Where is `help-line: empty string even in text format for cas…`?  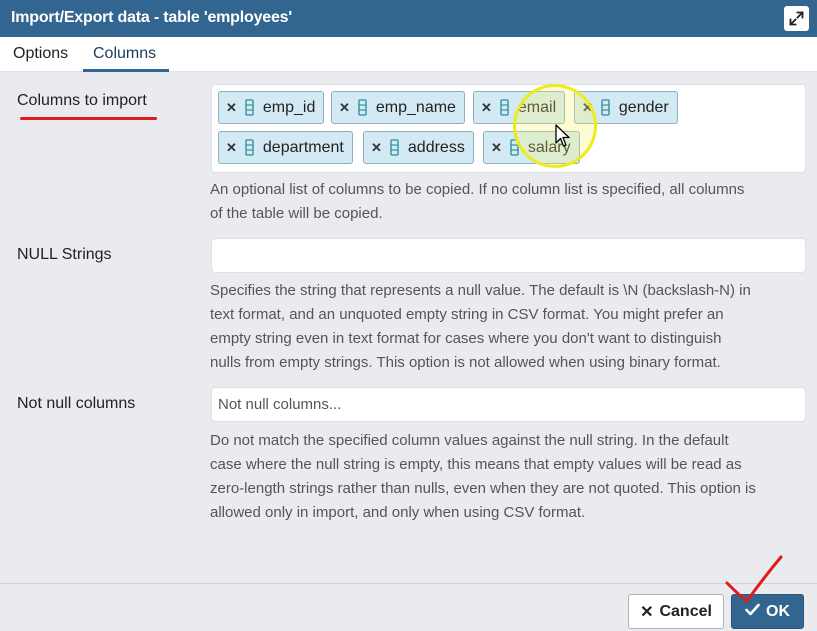 help-line: empty string even in text format for cas… is located at coordinates (466, 338).